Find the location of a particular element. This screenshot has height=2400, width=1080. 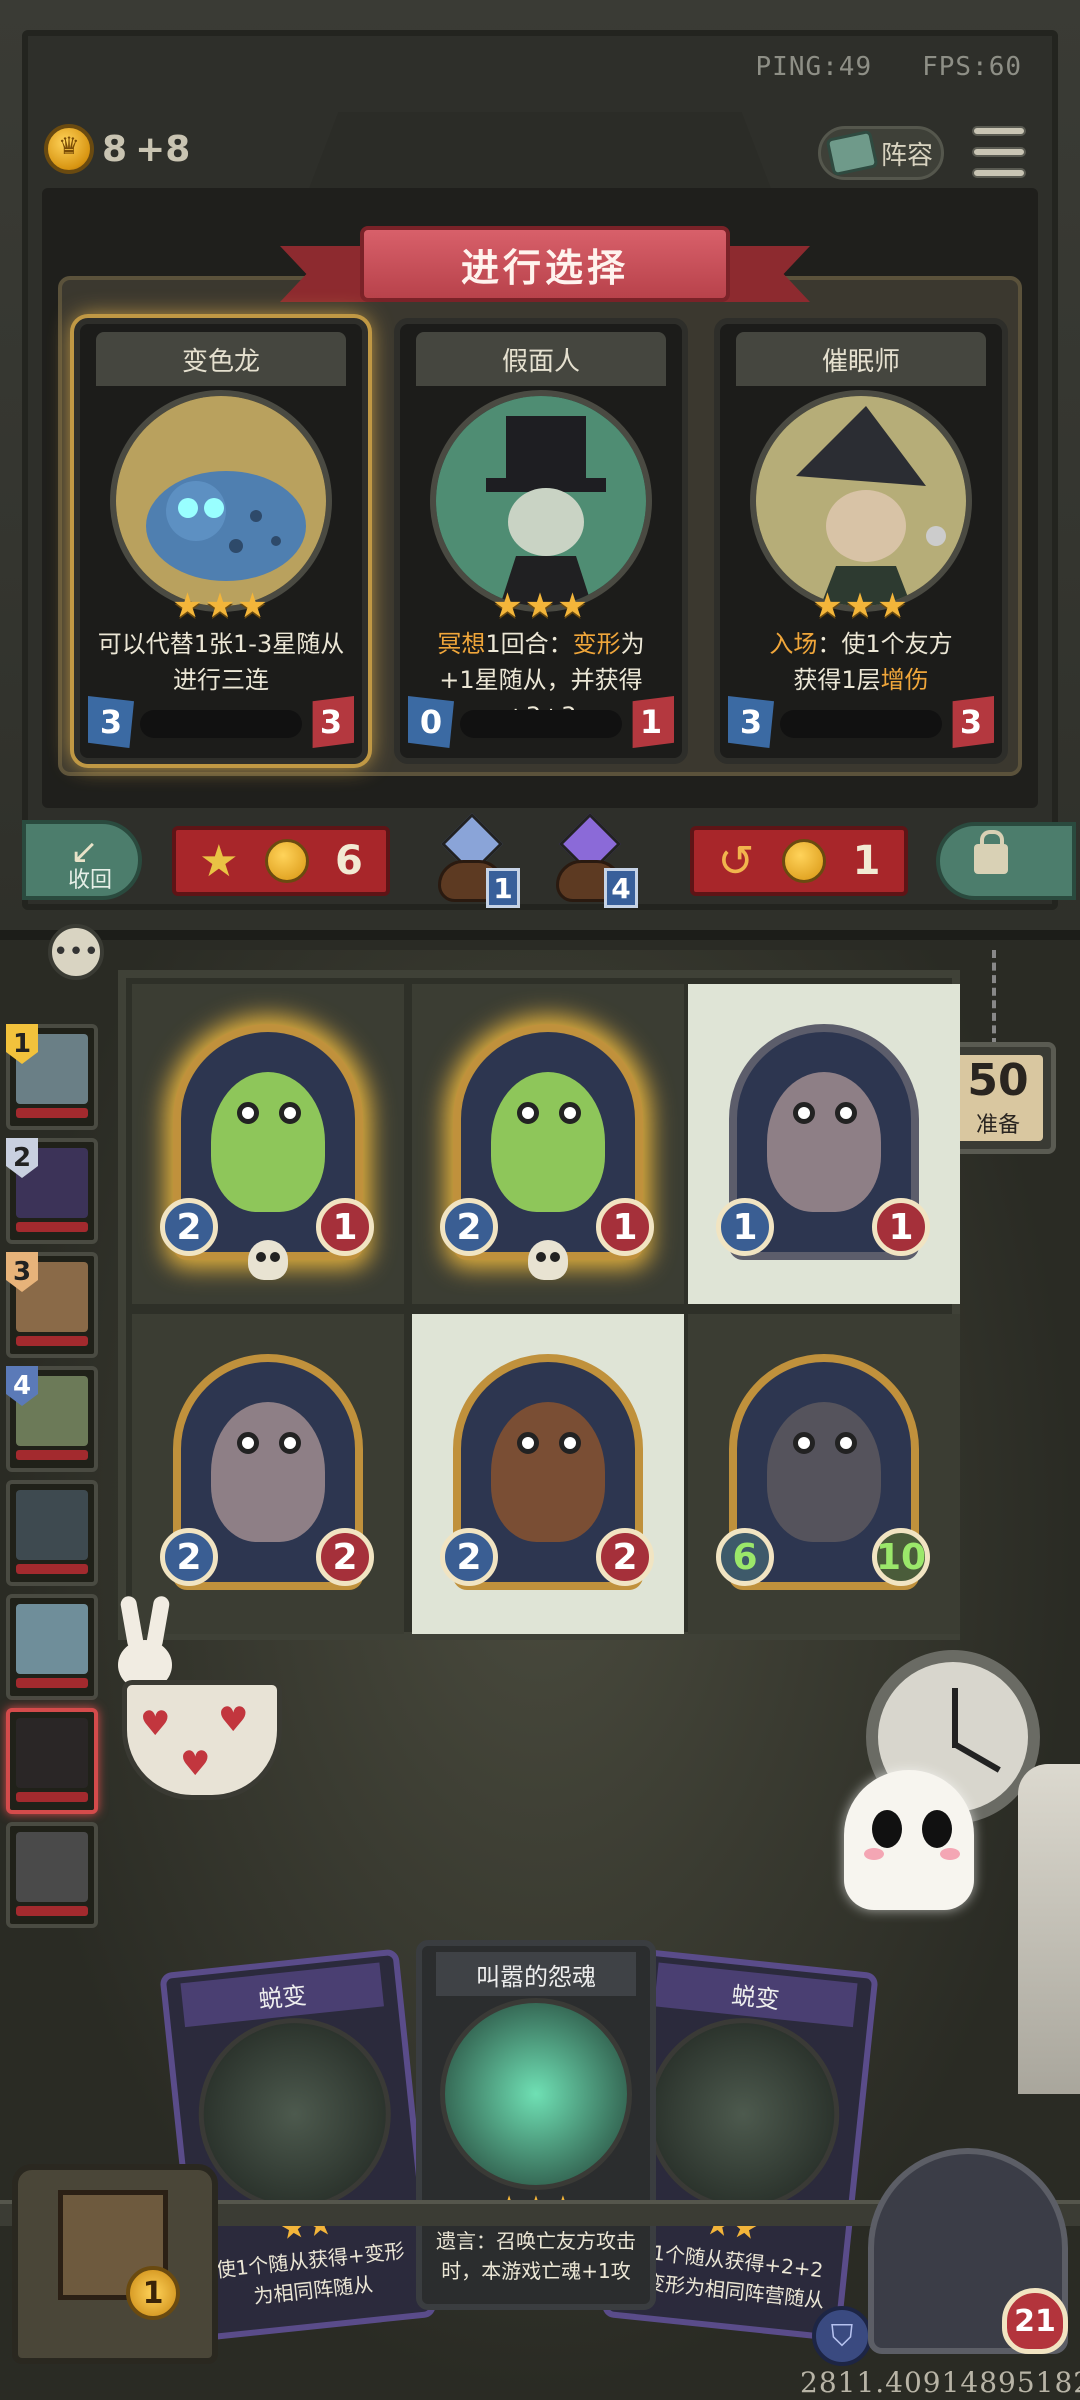

card-name: 叫嚣的怨魂 is located at coordinates (536, 1974).